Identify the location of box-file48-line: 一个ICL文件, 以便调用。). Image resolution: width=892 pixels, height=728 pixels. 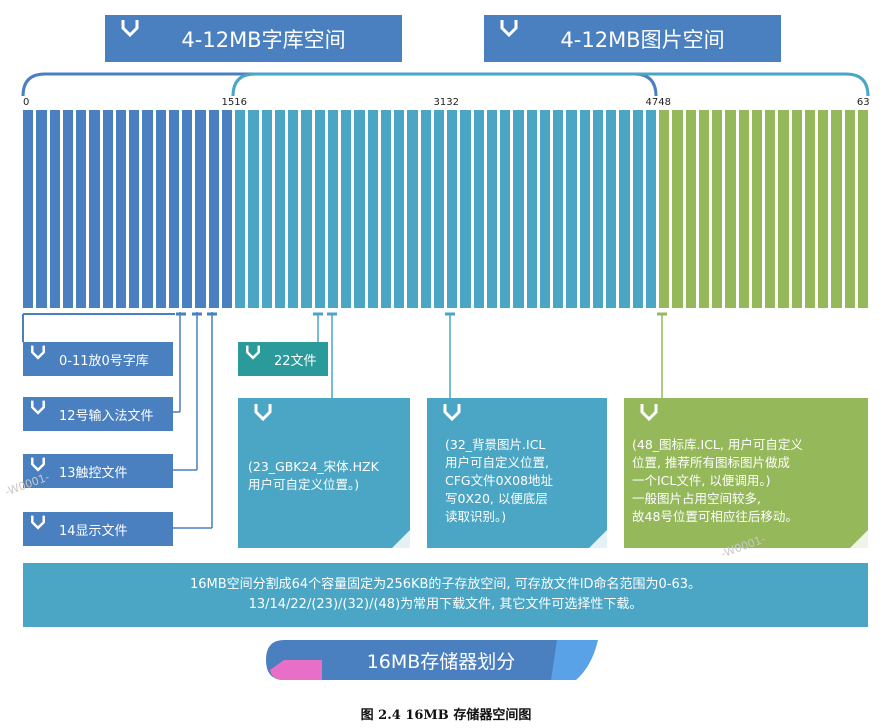
(701, 480).